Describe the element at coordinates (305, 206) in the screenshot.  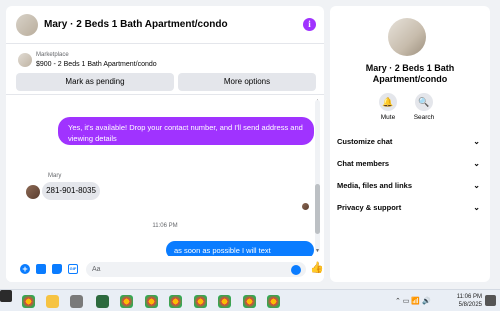
I see `seen-indicator-avatar` at that location.